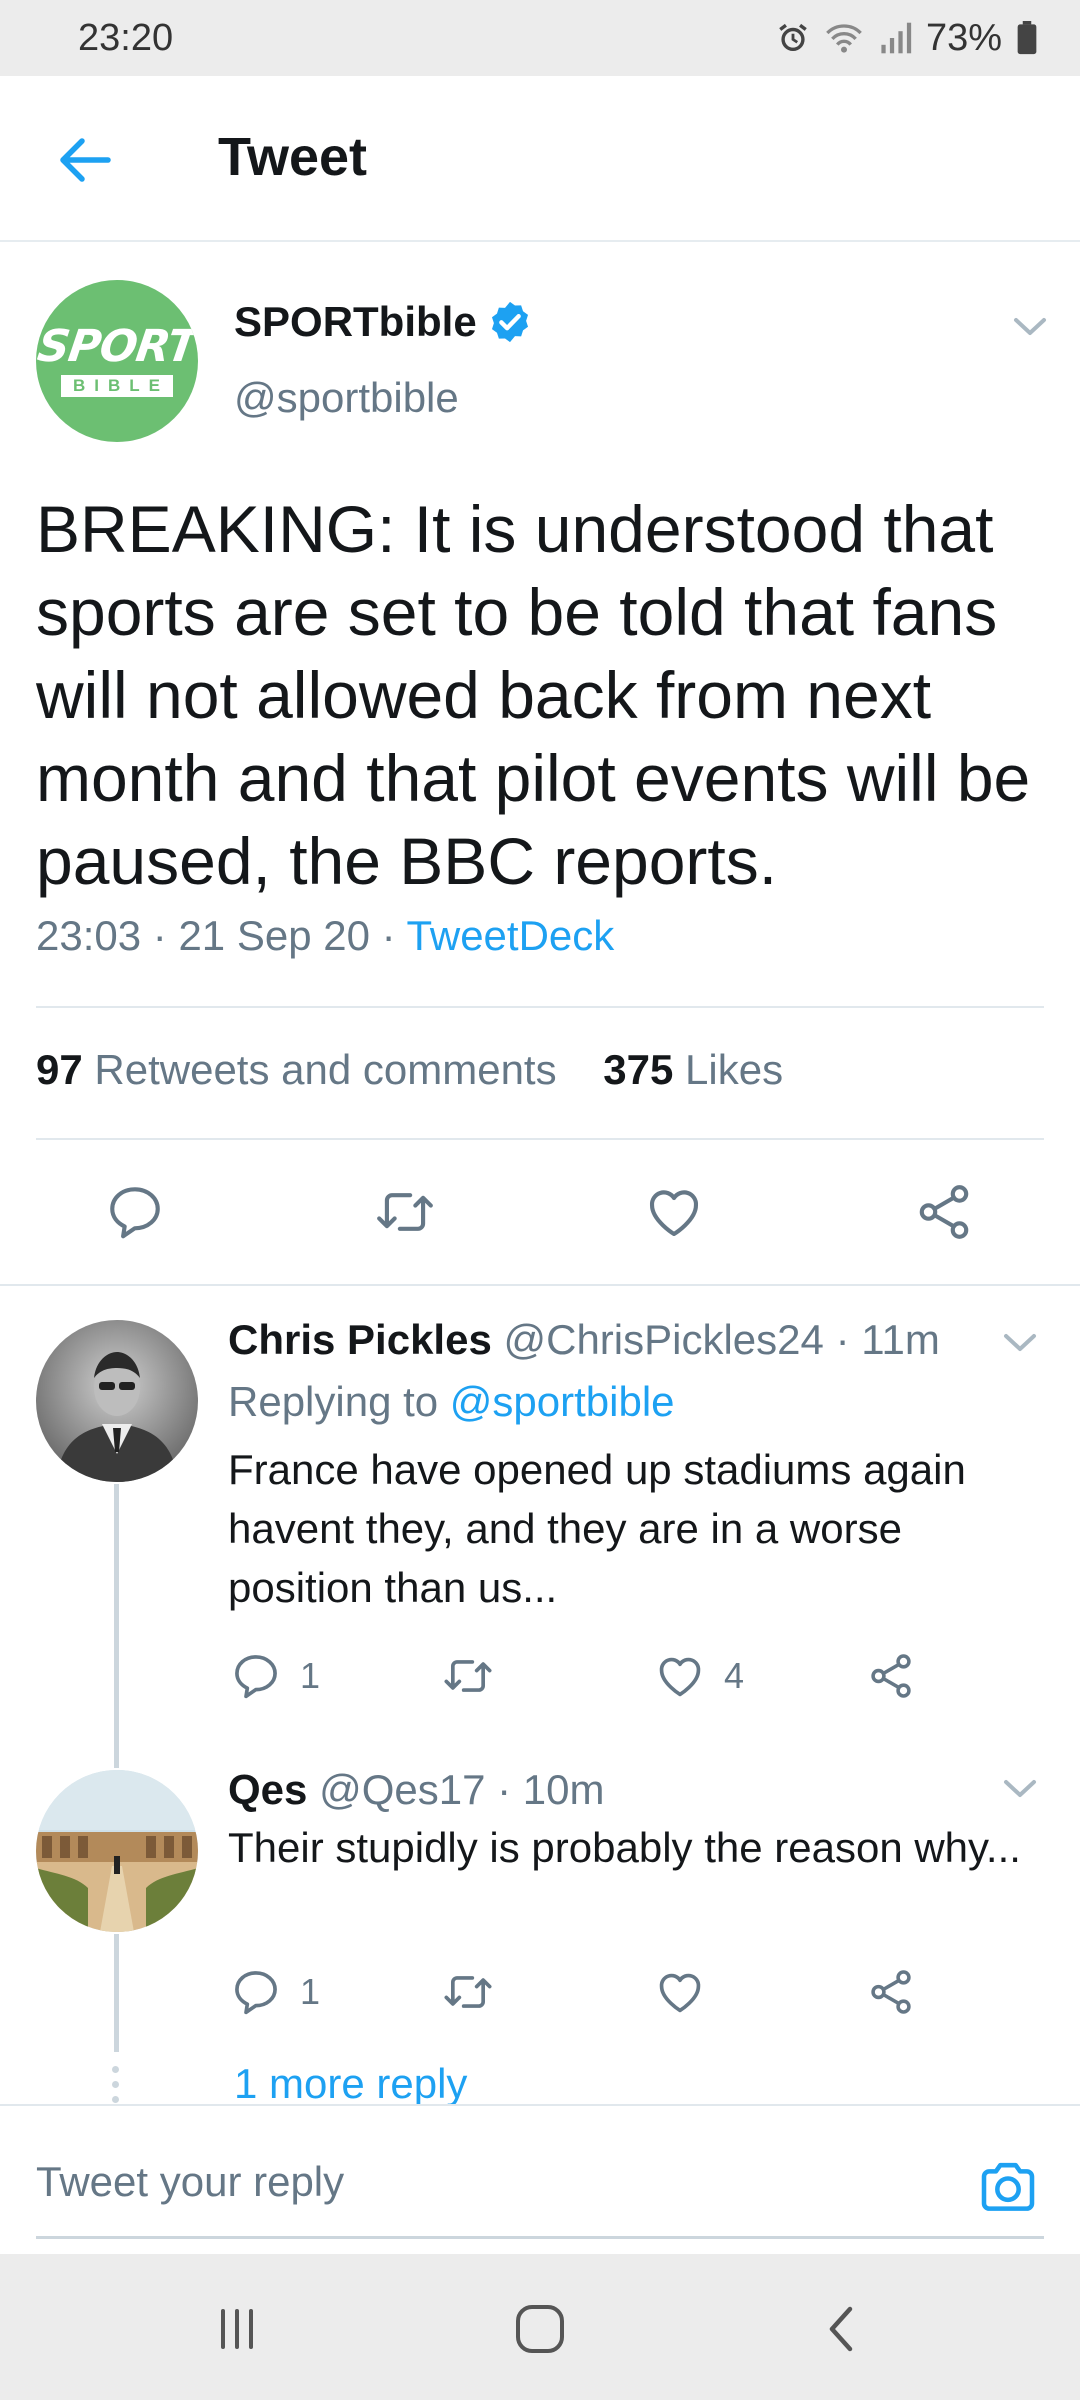  I want to click on home-icon, so click(540, 2329).